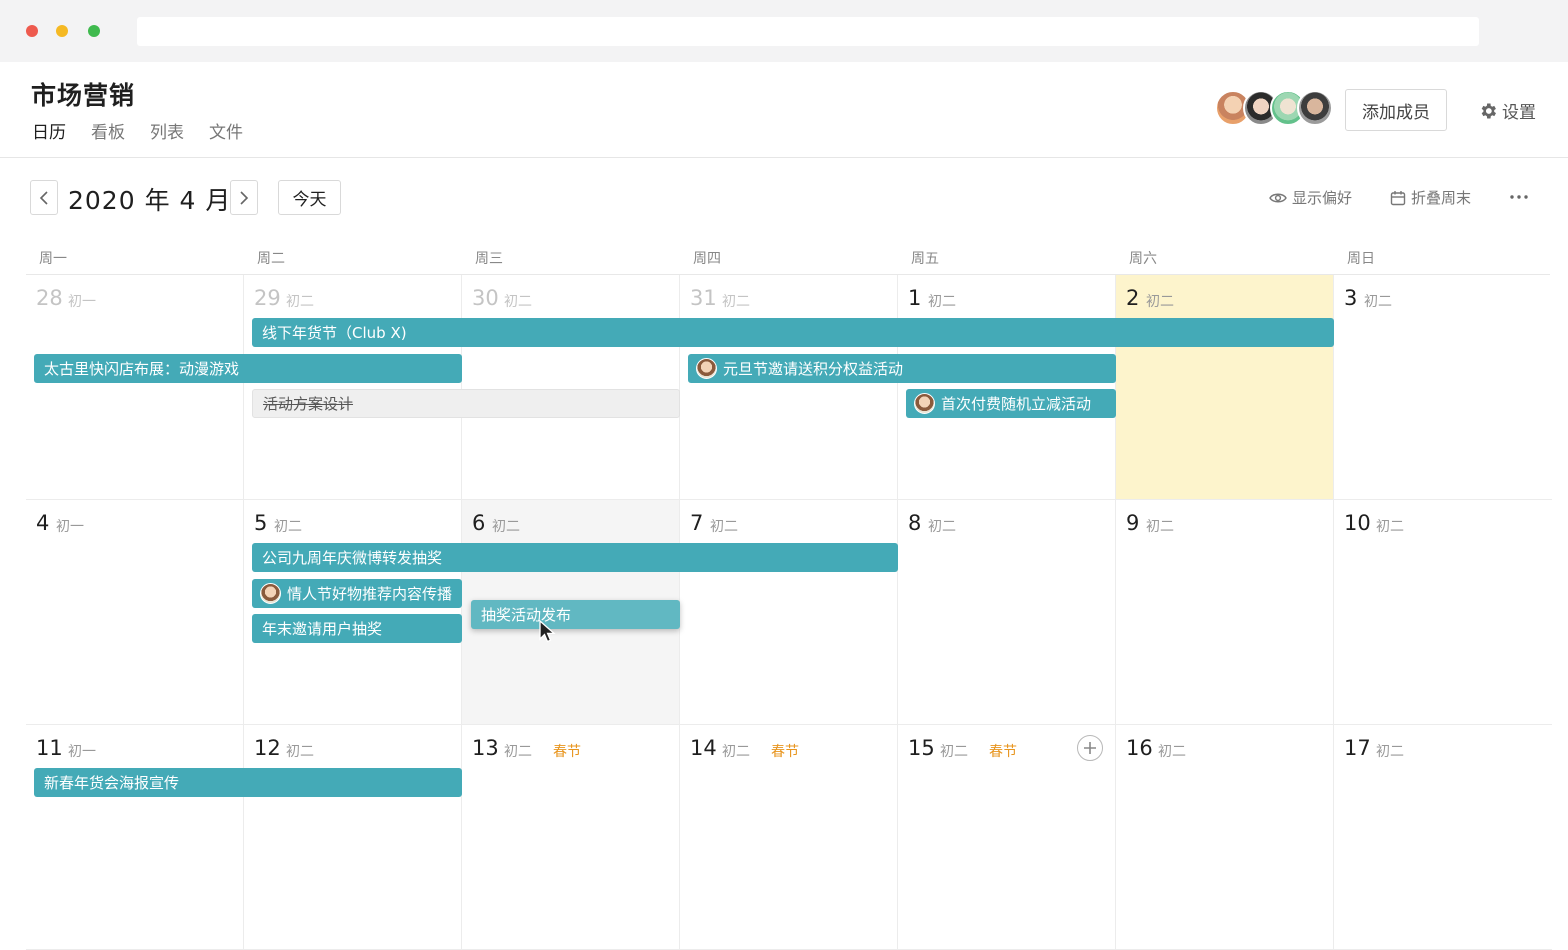 The width and height of the screenshot is (1568, 950). I want to click on day-cell: 4 初一, so click(135, 612).